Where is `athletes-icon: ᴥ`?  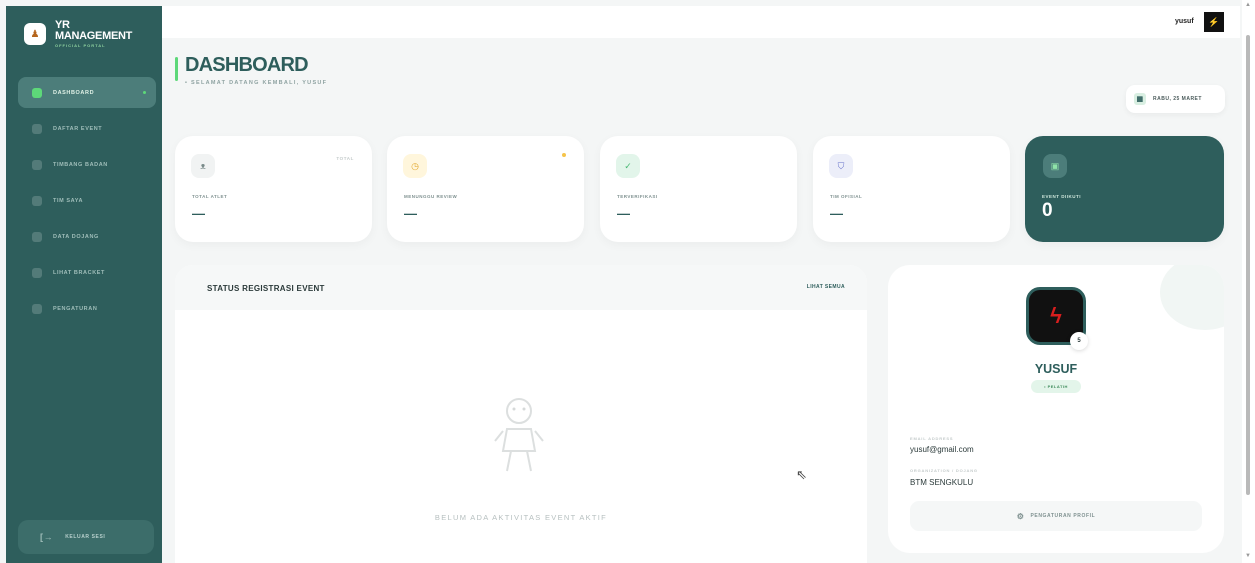 athletes-icon: ᴥ is located at coordinates (203, 166).